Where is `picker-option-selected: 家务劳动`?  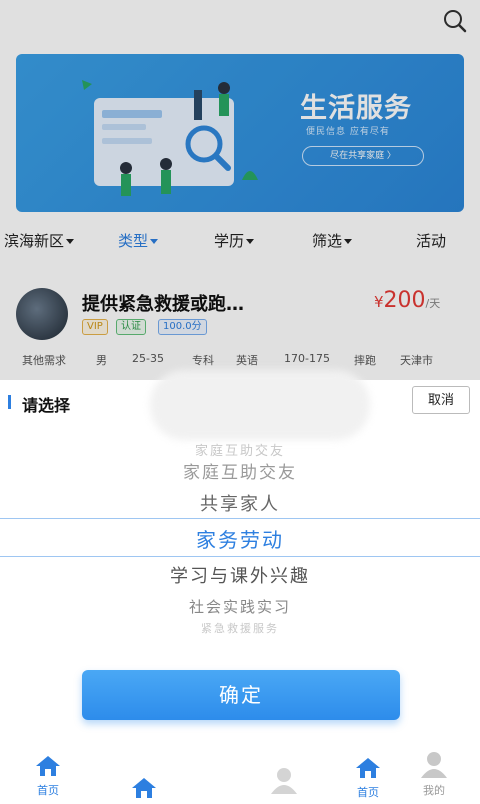
picker-option-selected: 家务劳动 is located at coordinates (240, 538).